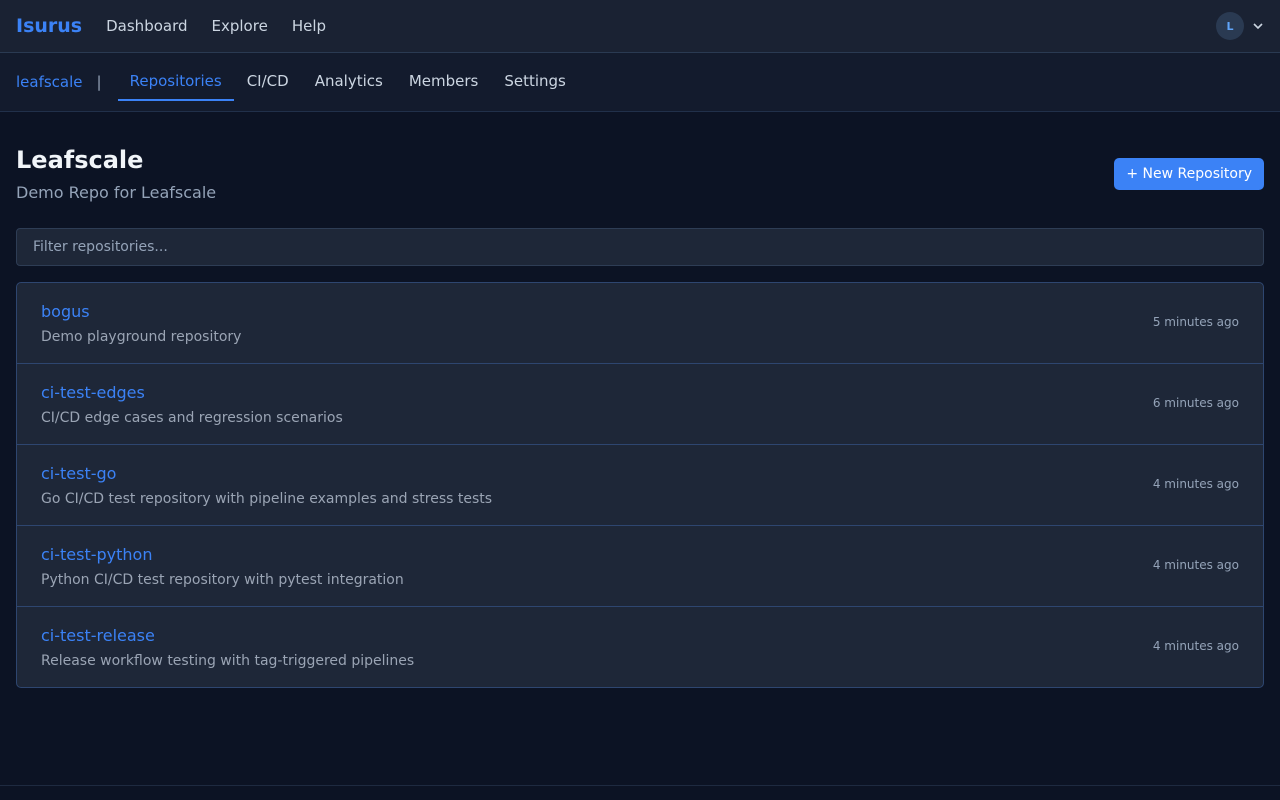 Image resolution: width=1280 pixels, height=800 pixels. I want to click on repo-updated-time: 6 minutes ago, so click(1195, 403).